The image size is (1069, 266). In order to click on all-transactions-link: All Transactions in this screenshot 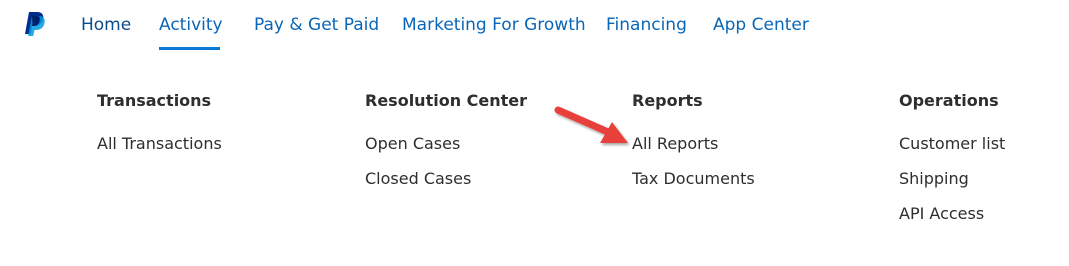, I will do `click(159, 144)`.